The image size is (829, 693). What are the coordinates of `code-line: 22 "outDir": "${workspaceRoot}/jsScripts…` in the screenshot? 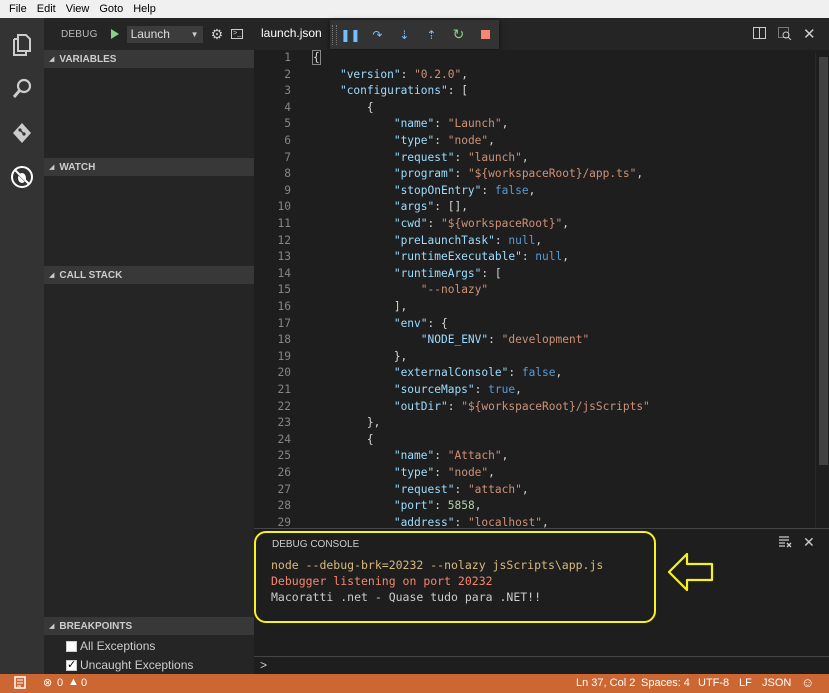 It's located at (534, 407).